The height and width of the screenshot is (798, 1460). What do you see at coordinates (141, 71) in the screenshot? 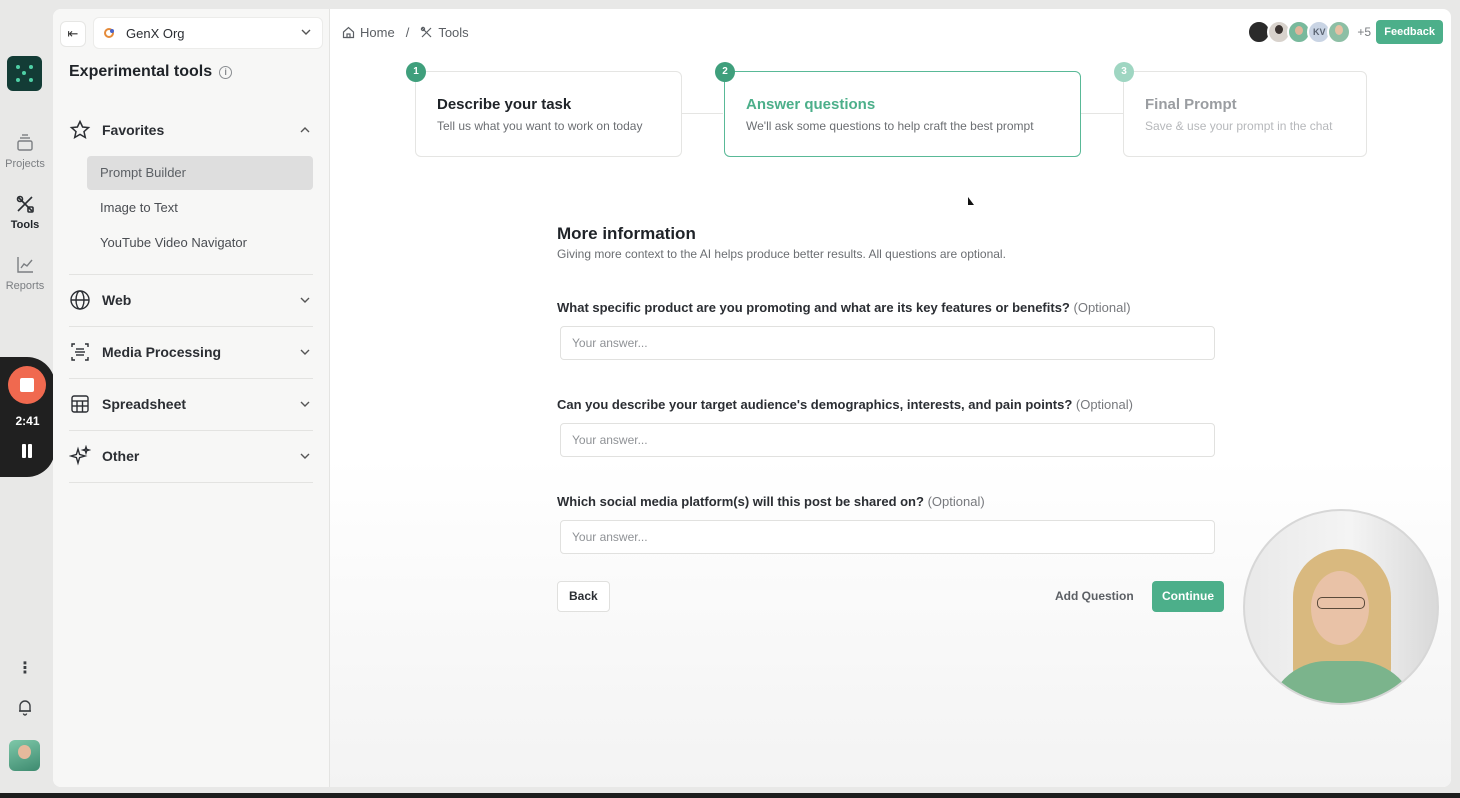
I see `panel-title-text: Experimental tools` at bounding box center [141, 71].